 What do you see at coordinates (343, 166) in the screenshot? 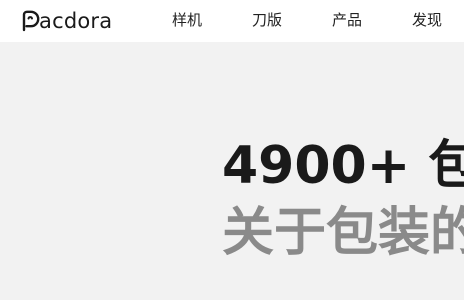
I see `hero-title: 4900+ 包装` at bounding box center [343, 166].